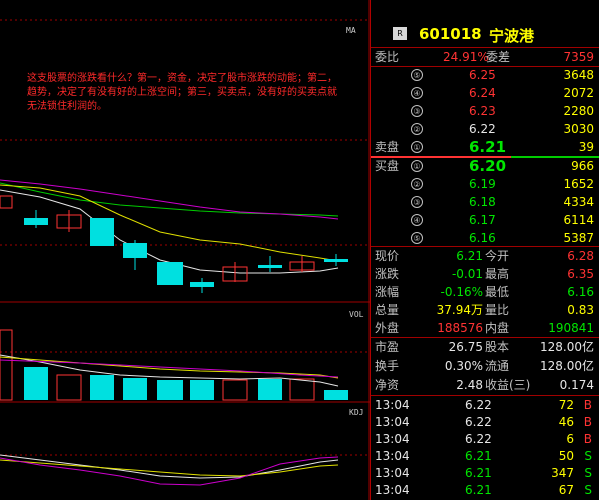  Describe the element at coordinates (485, 202) in the screenshot. I see `buy-order-row: ③ 6.18 4334` at that location.